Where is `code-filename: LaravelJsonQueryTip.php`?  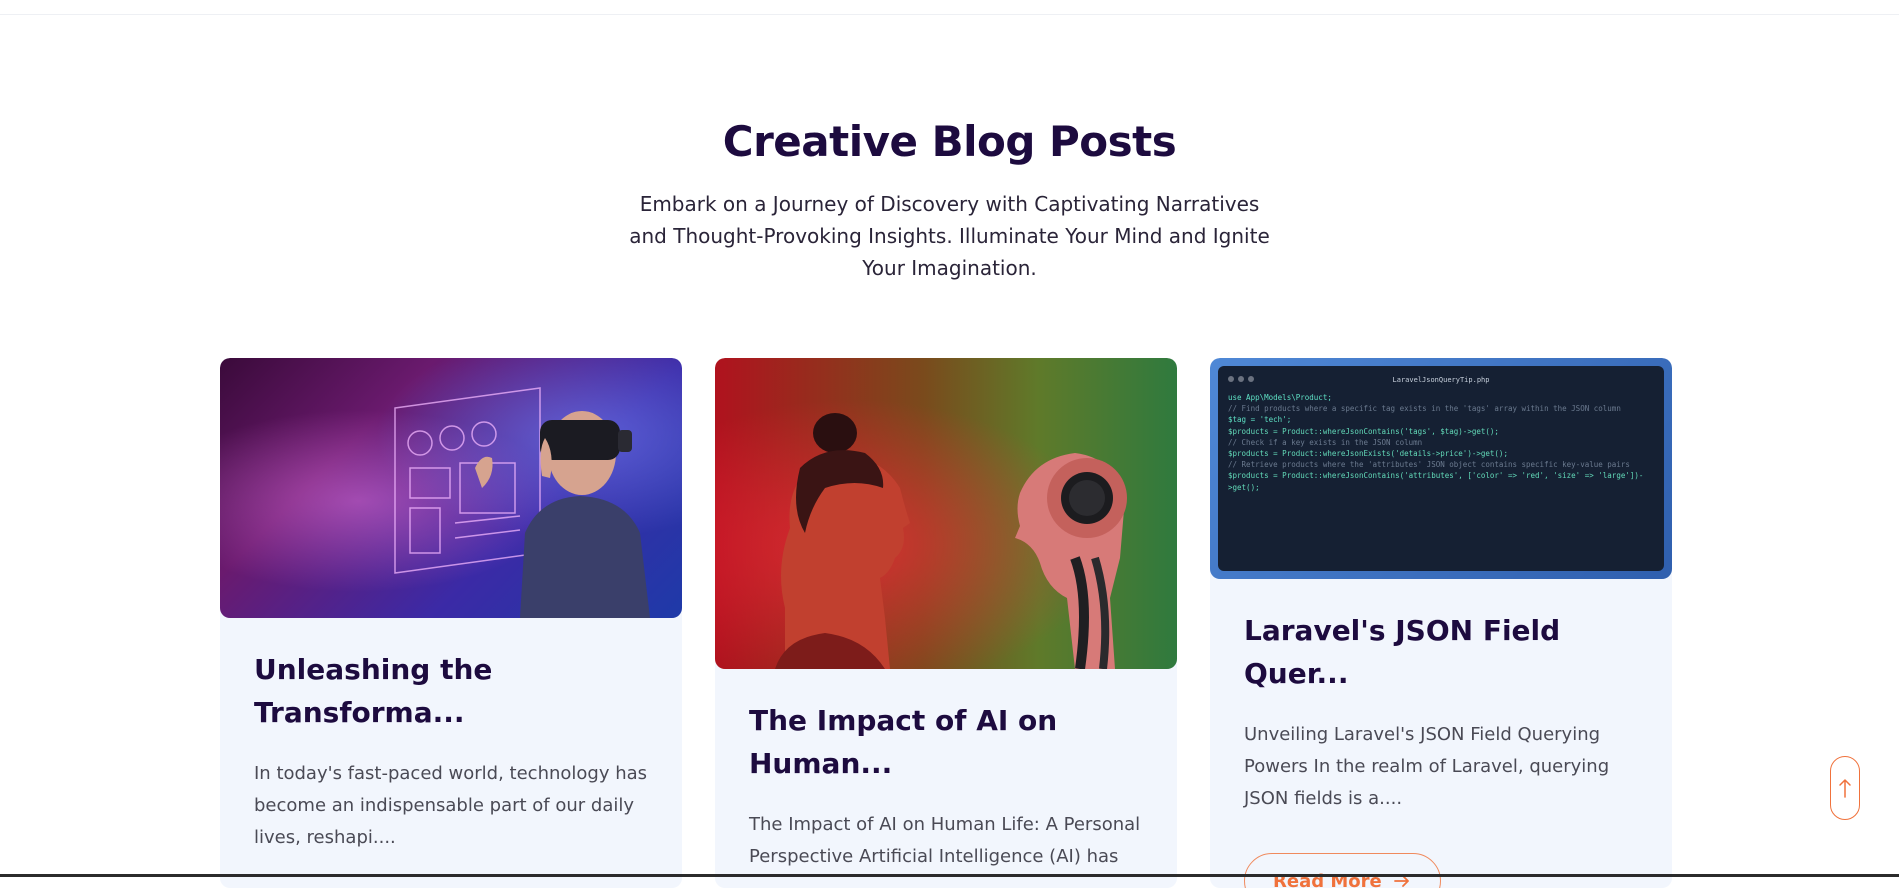
code-filename: LaravelJsonQueryTip.php is located at coordinates (1441, 380).